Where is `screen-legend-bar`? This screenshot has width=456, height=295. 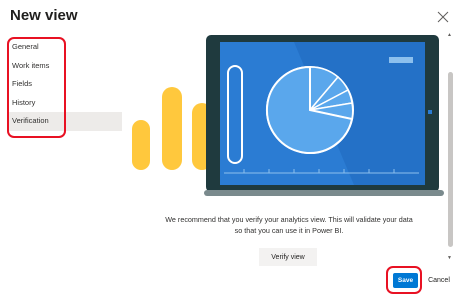 screen-legend-bar is located at coordinates (401, 60).